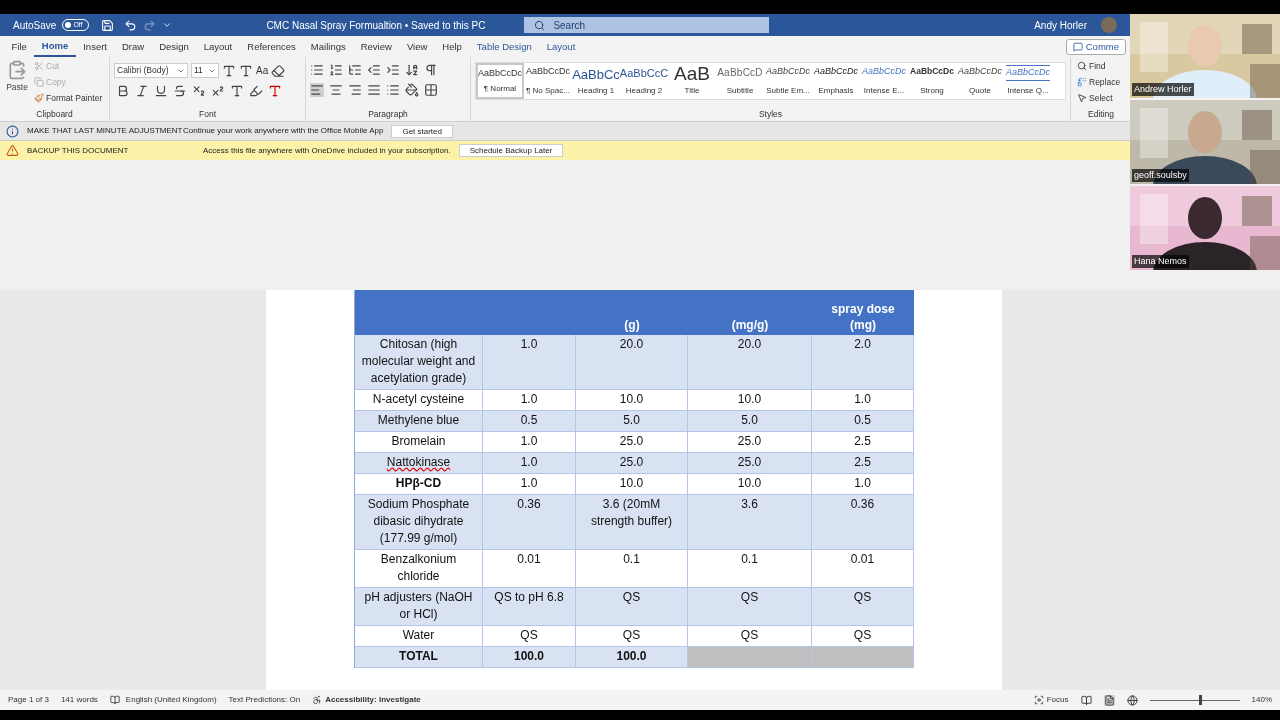  What do you see at coordinates (229, 70) in the screenshot?
I see `grow-font-icon` at bounding box center [229, 70].